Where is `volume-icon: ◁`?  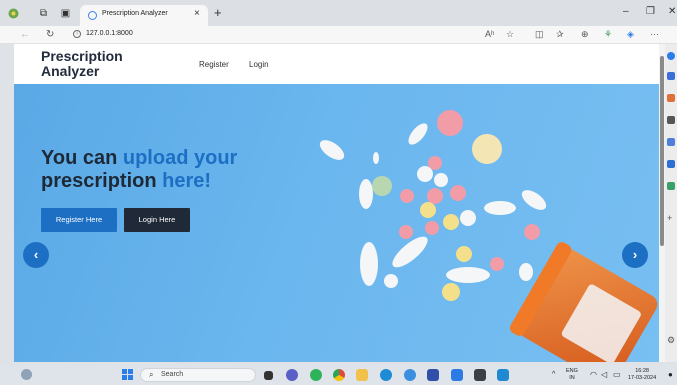 volume-icon: ◁ is located at coordinates (604, 374).